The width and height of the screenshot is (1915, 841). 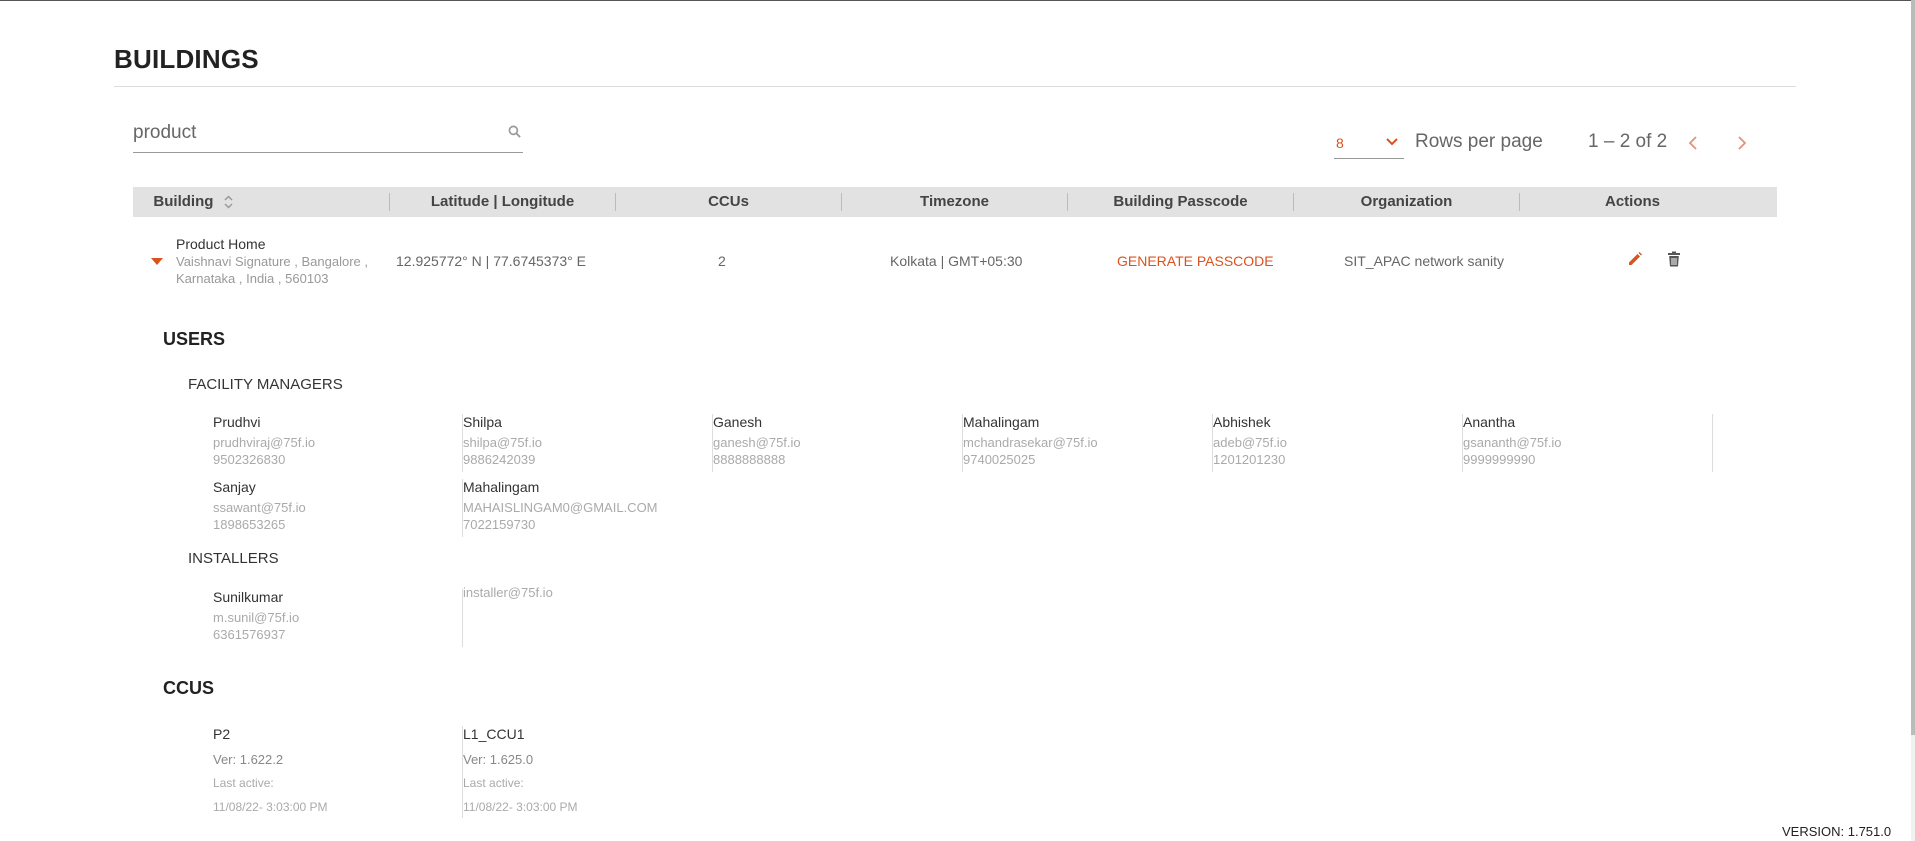 I want to click on header-ccus: CCUs, so click(x=728, y=201).